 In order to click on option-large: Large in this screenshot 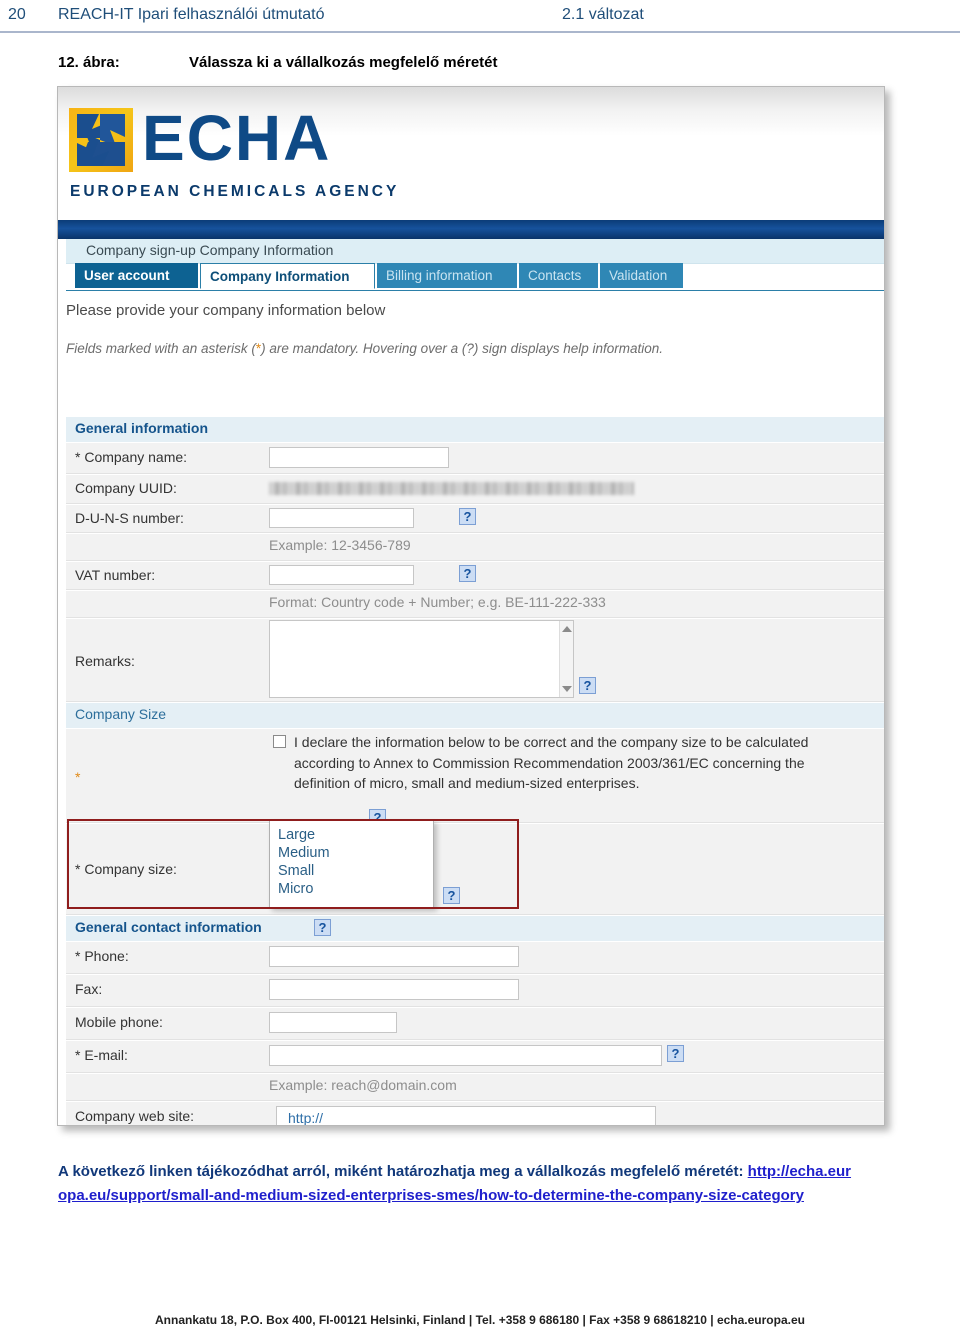, I will do `click(351, 835)`.